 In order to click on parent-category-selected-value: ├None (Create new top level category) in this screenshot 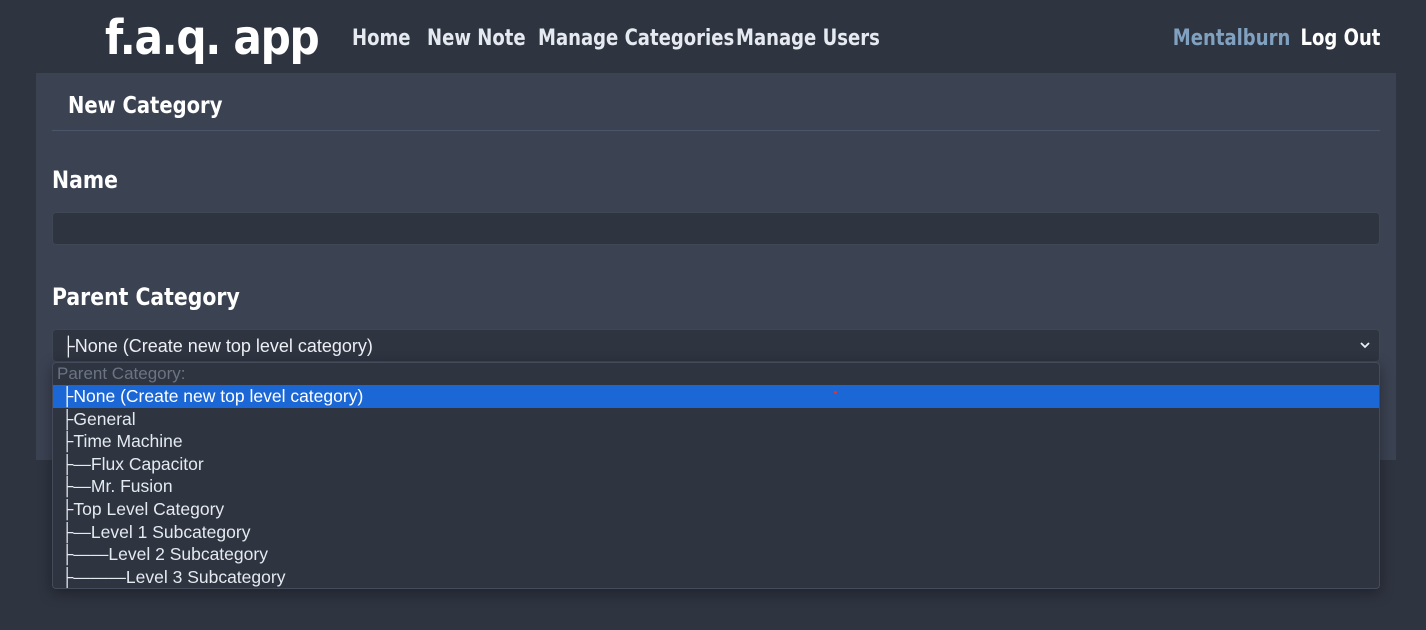, I will do `click(217, 346)`.